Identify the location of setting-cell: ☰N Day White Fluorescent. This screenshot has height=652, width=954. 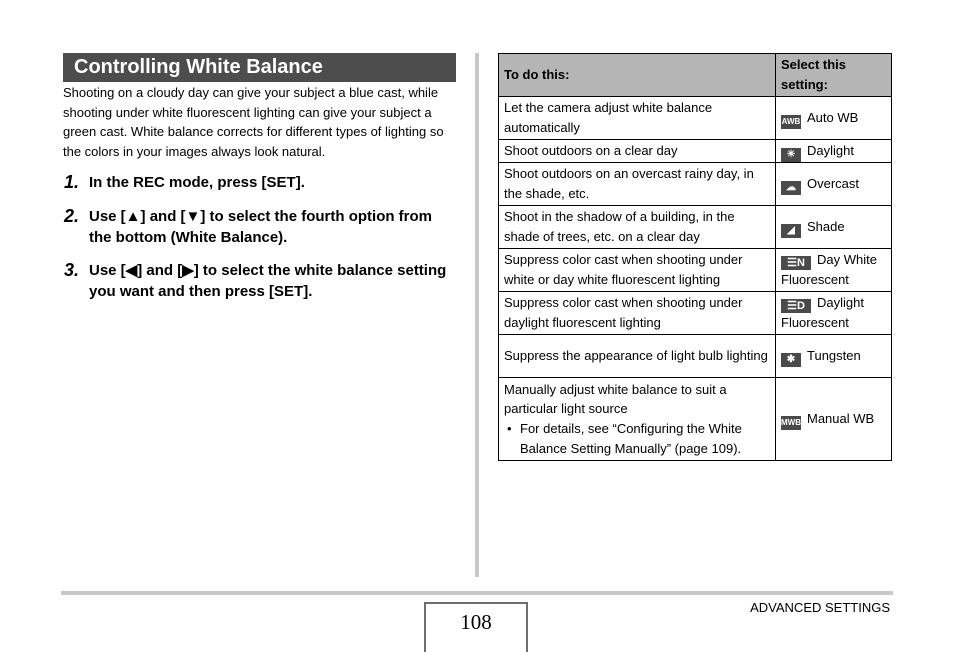
(833, 270).